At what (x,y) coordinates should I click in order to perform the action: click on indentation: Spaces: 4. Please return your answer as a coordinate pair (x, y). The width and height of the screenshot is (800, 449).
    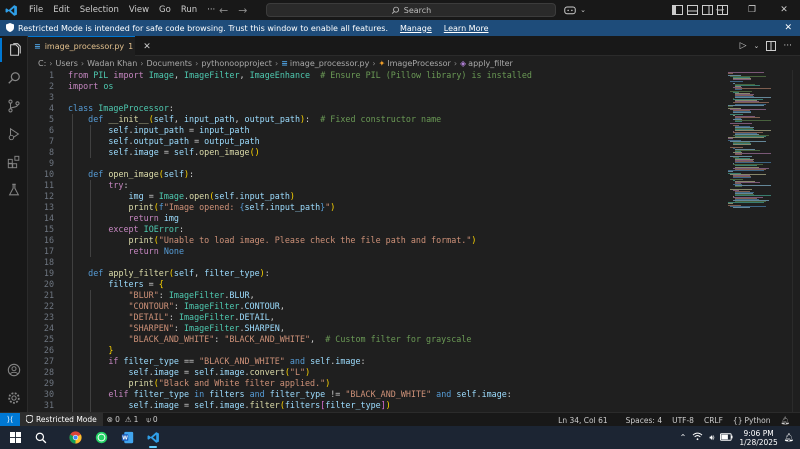
    Looking at the image, I should click on (644, 420).